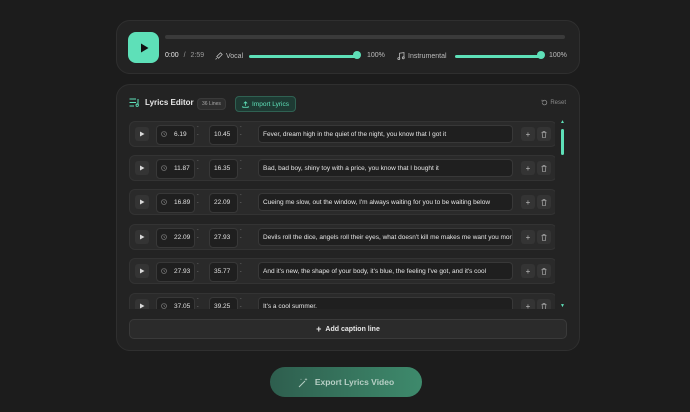 This screenshot has height=412, width=690. What do you see at coordinates (385, 303) in the screenshot?
I see `caption-text-input: It's a cool summer.` at bounding box center [385, 303].